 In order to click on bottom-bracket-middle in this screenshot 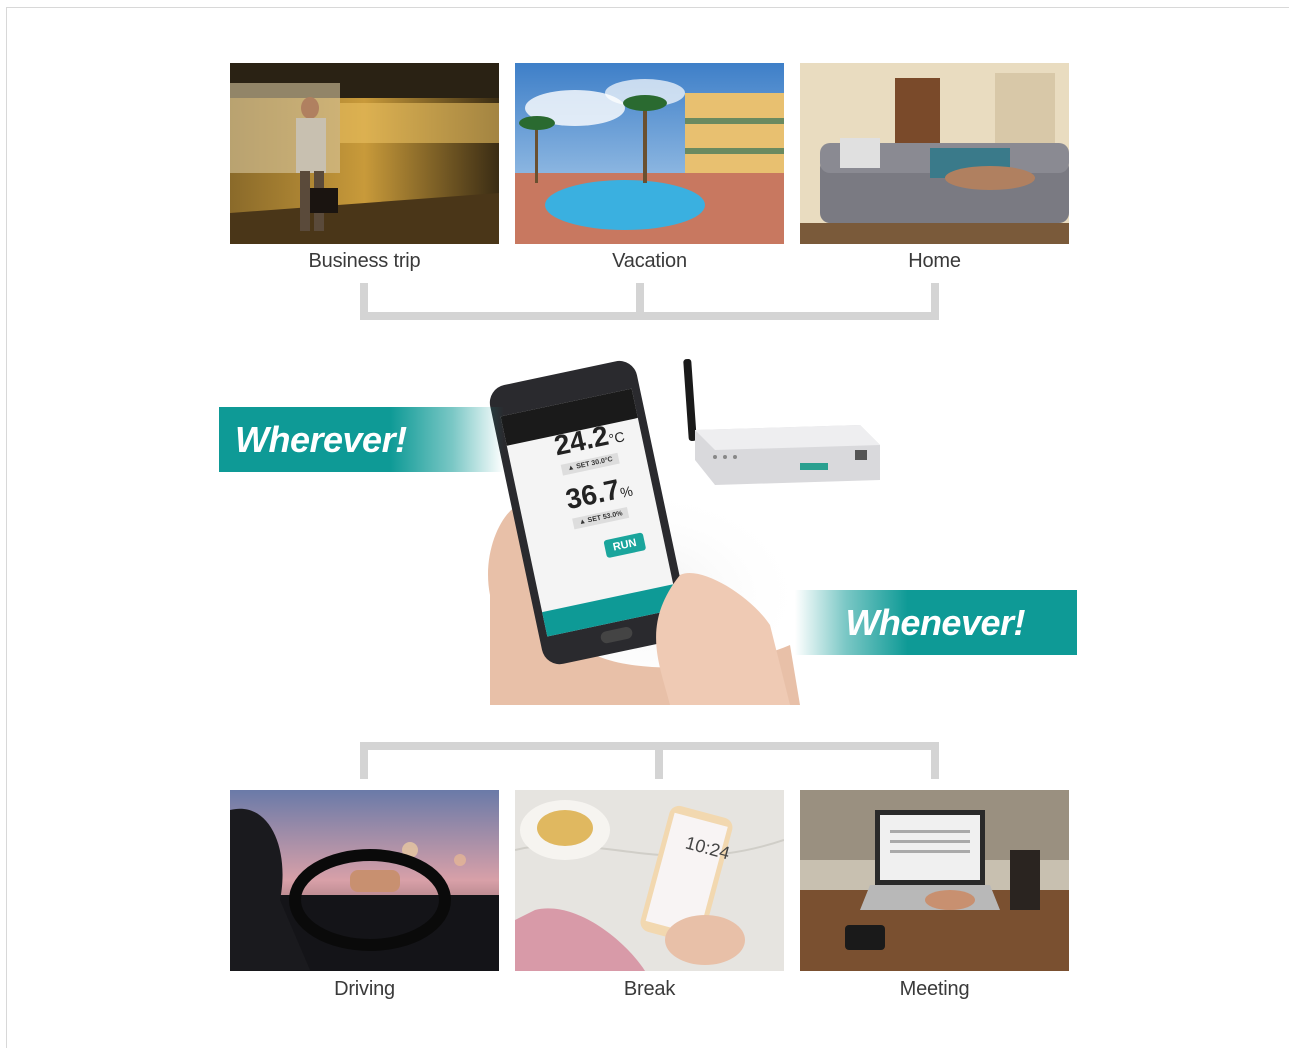, I will do `click(659, 760)`.